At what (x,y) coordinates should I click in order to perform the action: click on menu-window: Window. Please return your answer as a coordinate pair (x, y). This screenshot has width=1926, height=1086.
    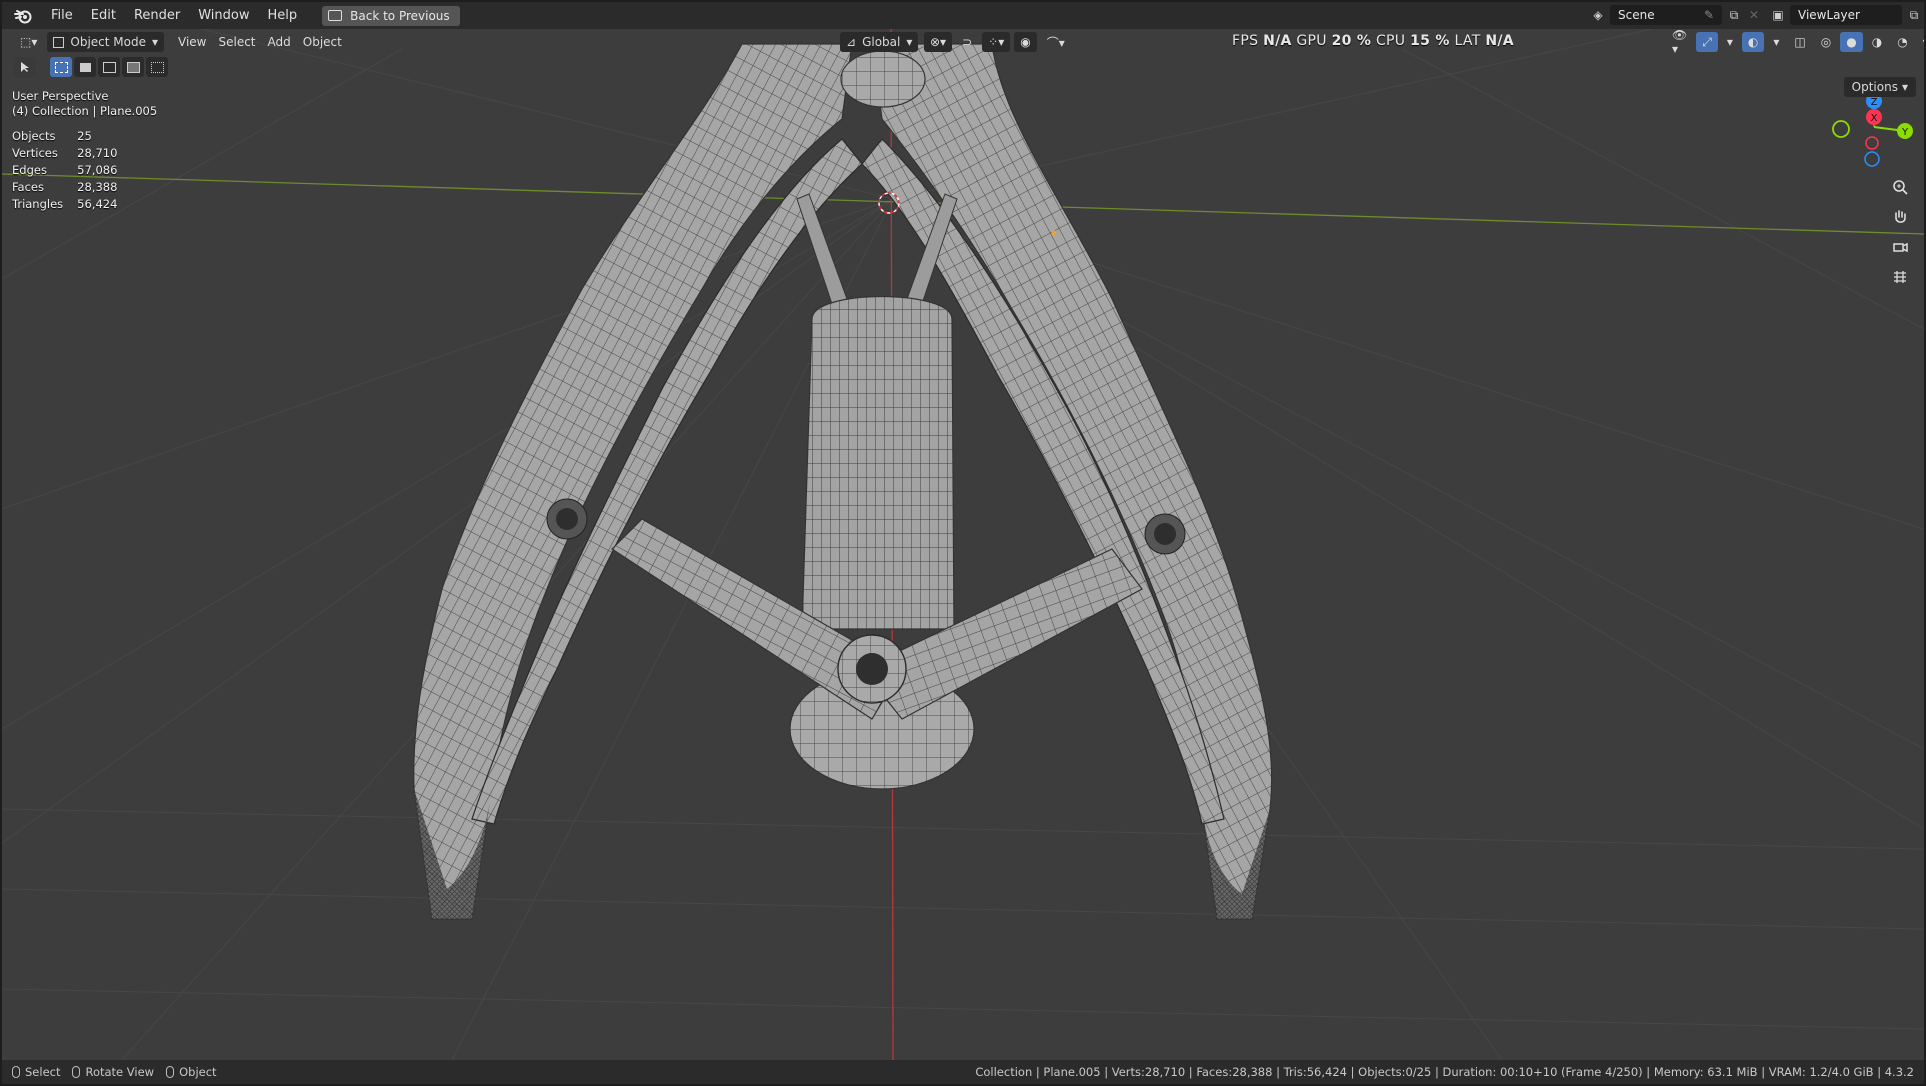
    Looking at the image, I should click on (223, 15).